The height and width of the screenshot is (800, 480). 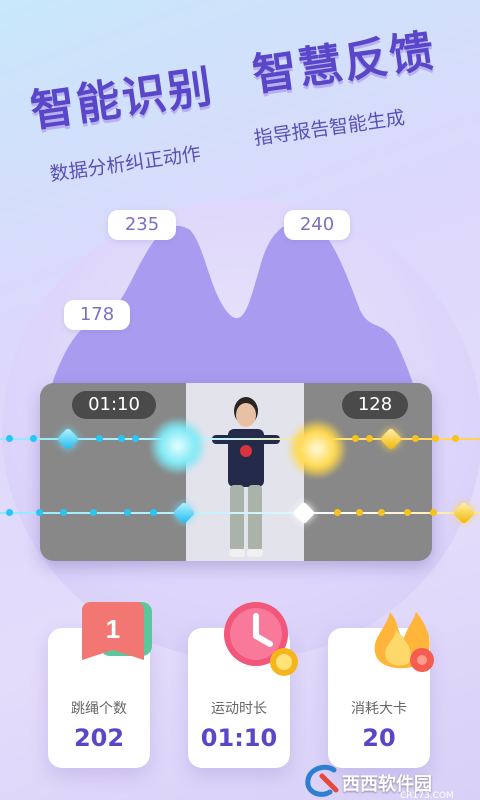 What do you see at coordinates (125, 164) in the screenshot?
I see `subtitle-left: 数据分析纠正动作` at bounding box center [125, 164].